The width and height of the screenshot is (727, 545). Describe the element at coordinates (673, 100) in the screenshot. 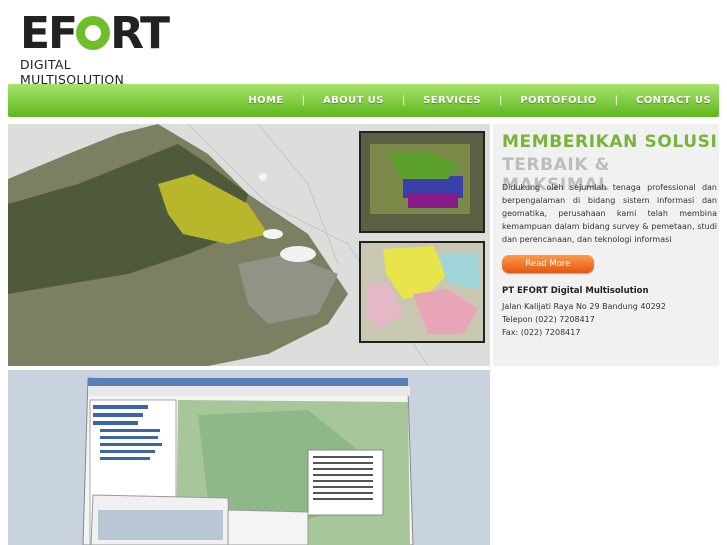

I see `nav-contact-us: CONTACT US` at that location.